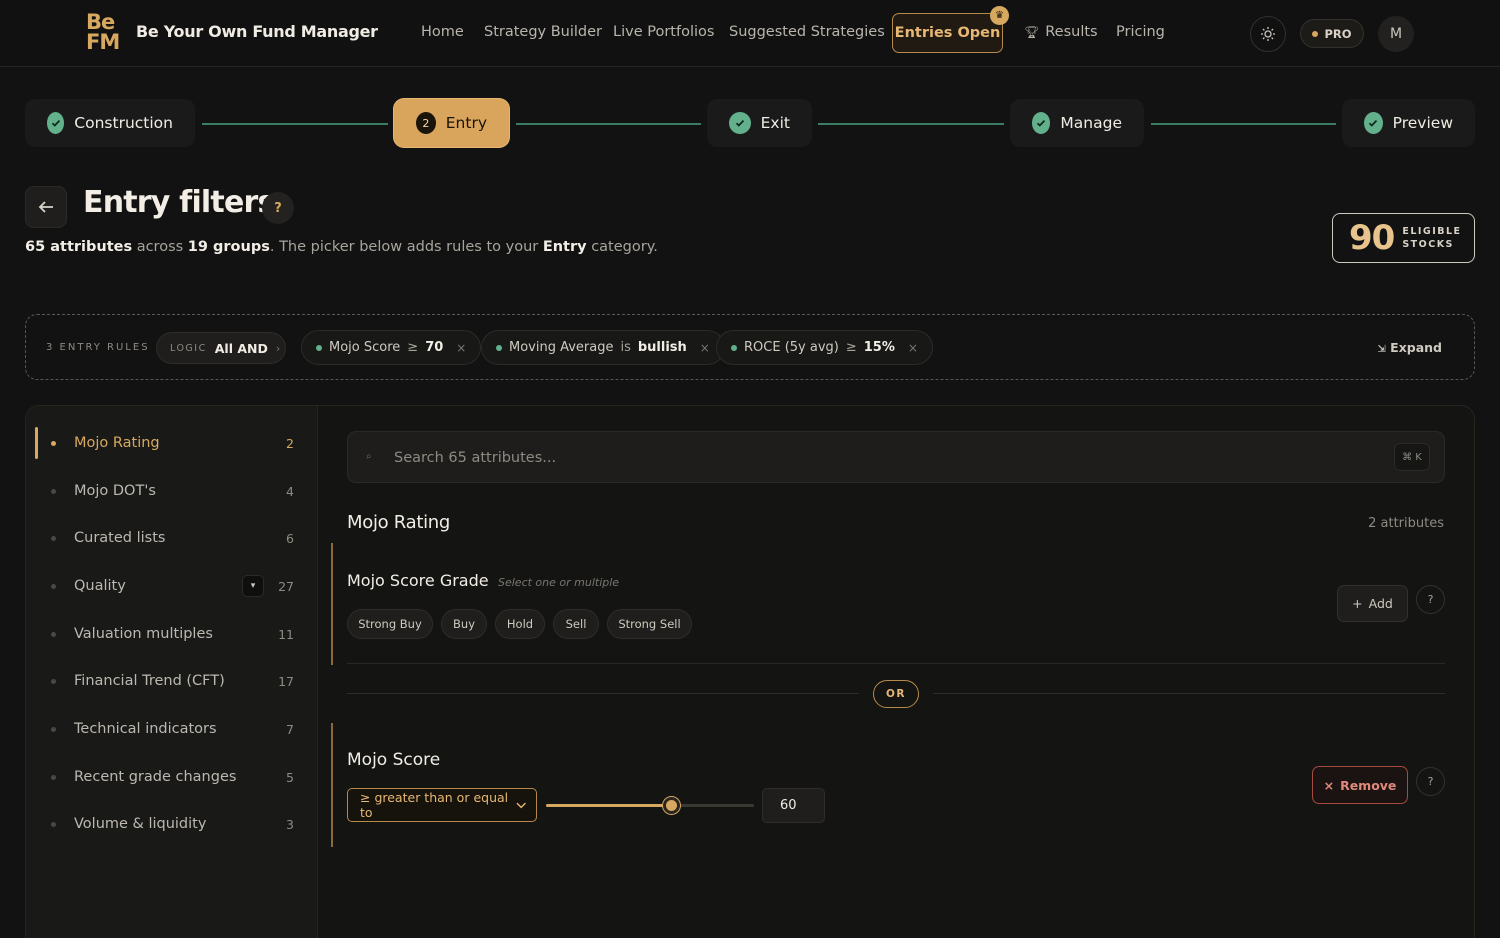 The width and height of the screenshot is (1500, 938). I want to click on sidebar-item-mojo-rating: Mojo Rating 2, so click(172, 443).